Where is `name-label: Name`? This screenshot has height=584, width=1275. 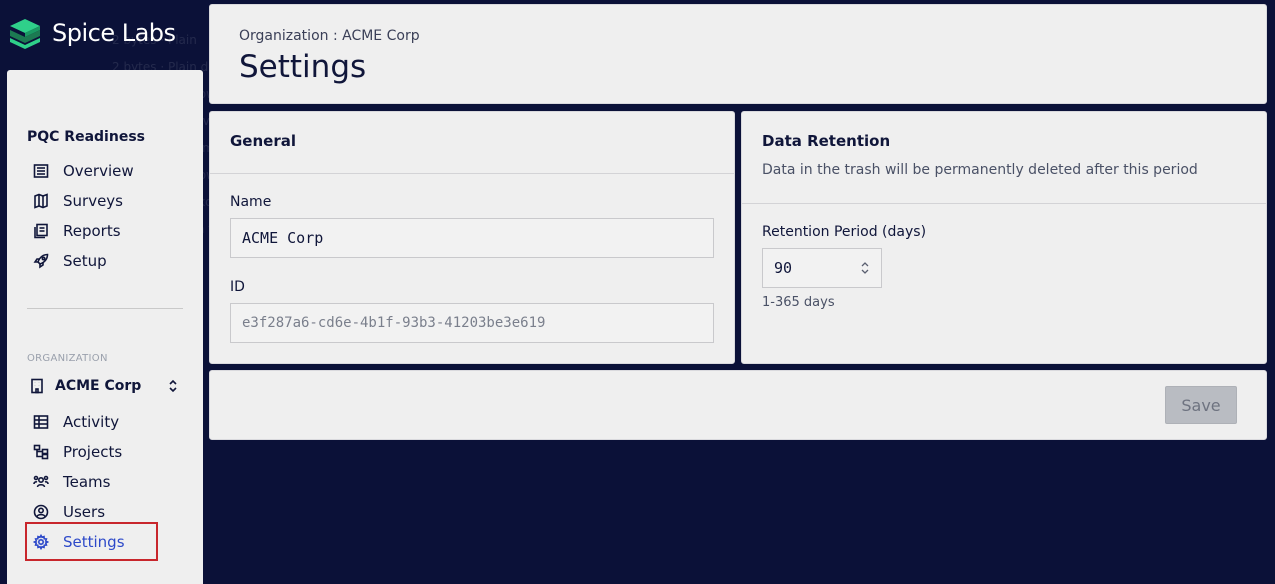 name-label: Name is located at coordinates (251, 202).